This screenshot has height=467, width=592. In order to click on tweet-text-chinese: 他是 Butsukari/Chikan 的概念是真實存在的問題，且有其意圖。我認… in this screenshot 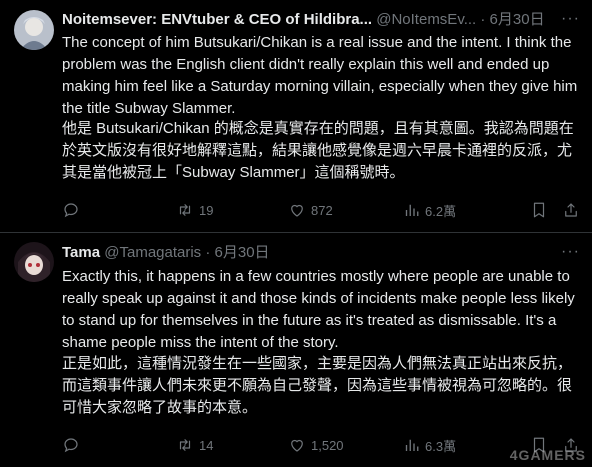, I will do `click(318, 150)`.